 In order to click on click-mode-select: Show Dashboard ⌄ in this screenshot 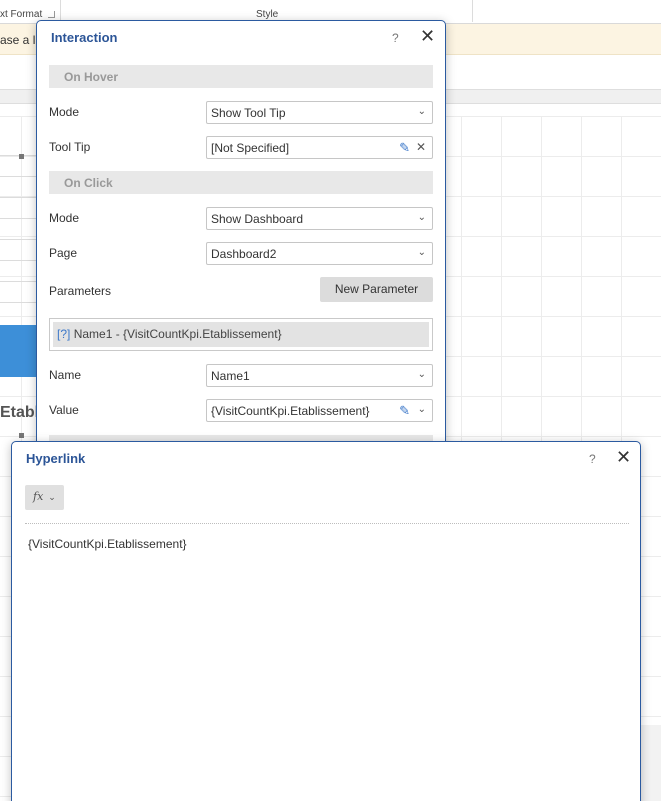, I will do `click(319, 218)`.